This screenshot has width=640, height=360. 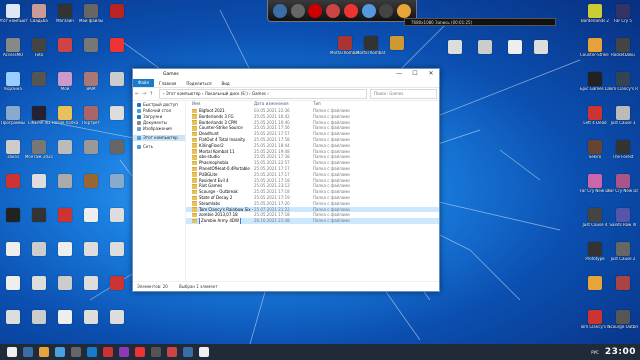 What do you see at coordinates (595, 150) in the screenshot?
I see `desktop-icon: Sekiro` at bounding box center [595, 150].